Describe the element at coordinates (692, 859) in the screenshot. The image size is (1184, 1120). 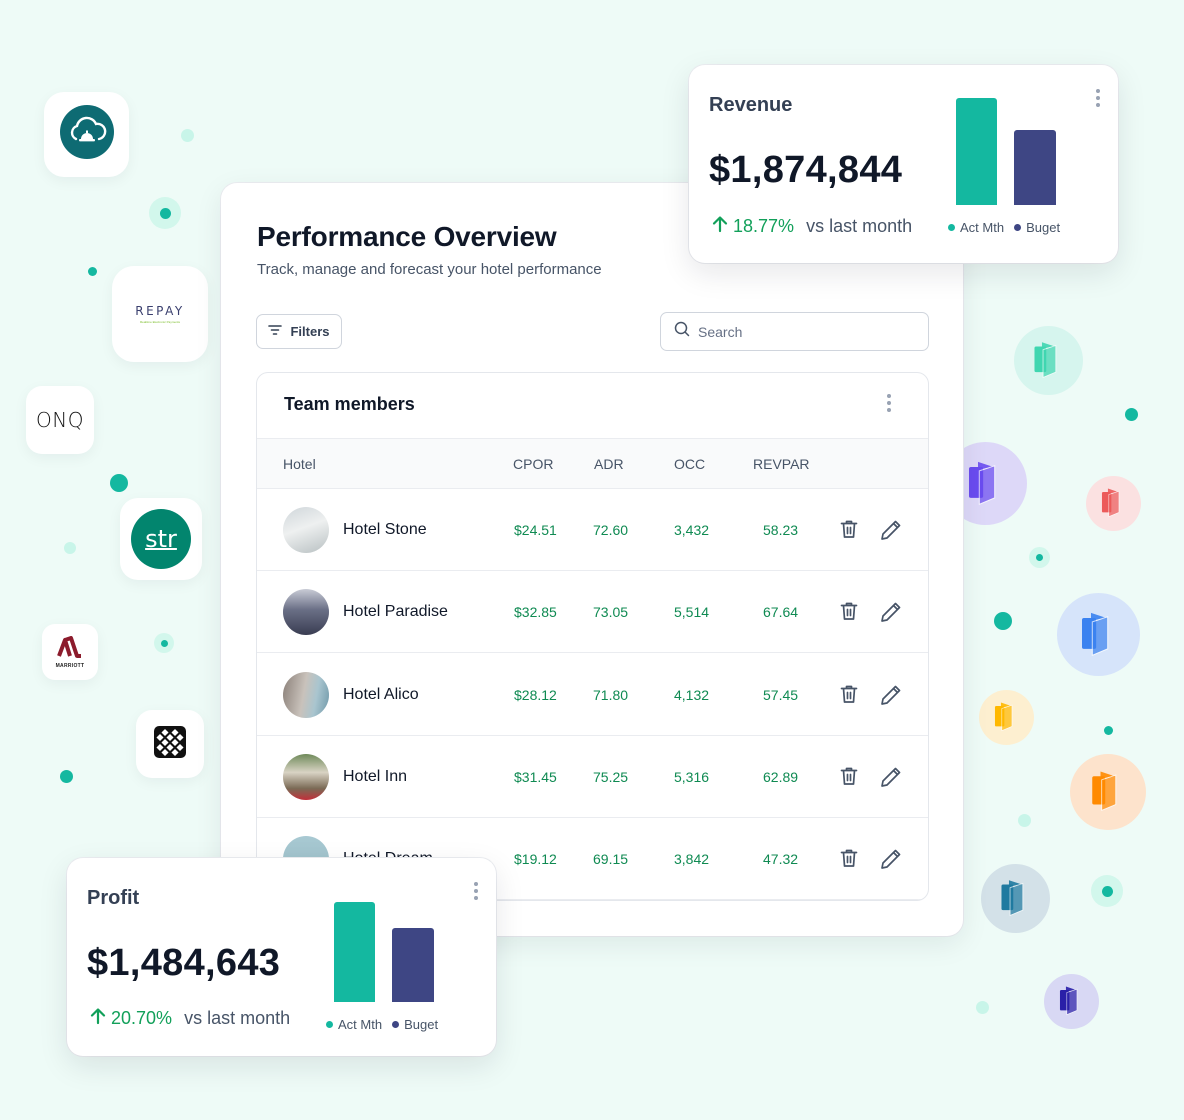
I see `cell-occ: 3,842` at that location.